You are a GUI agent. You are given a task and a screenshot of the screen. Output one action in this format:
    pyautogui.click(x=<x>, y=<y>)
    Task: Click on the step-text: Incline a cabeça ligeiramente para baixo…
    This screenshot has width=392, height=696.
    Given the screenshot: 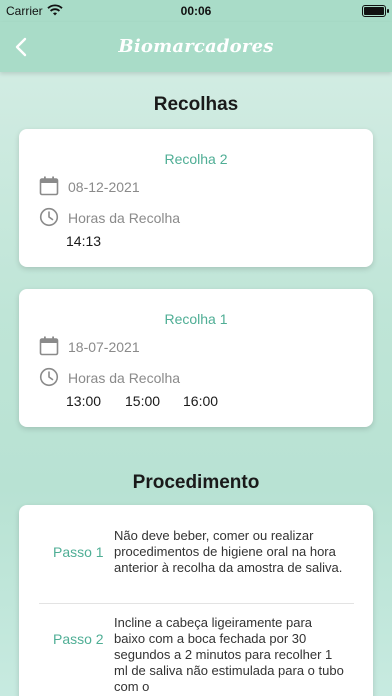 What is the action you would take?
    pyautogui.click(x=229, y=654)
    